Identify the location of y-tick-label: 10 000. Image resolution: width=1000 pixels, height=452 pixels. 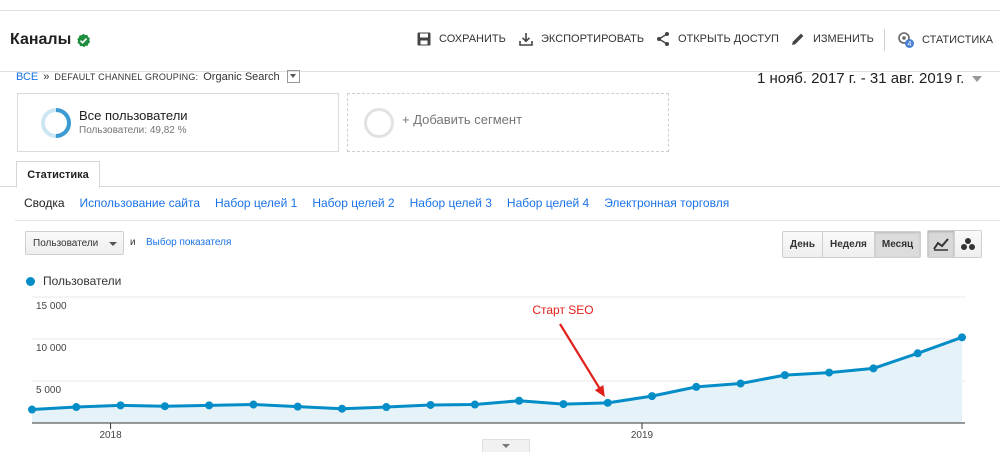
(51, 348).